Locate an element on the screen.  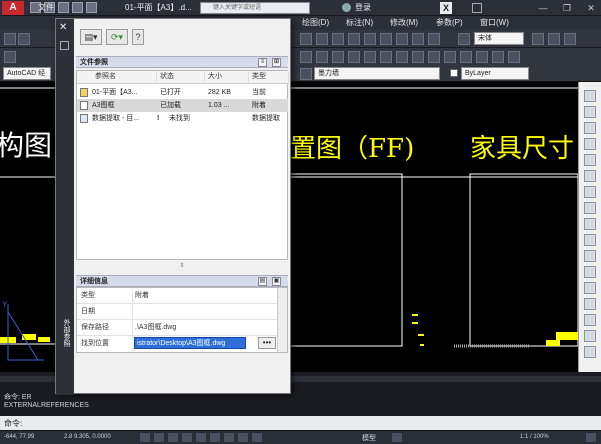
details-scrollbar is located at coordinates (282, 320).